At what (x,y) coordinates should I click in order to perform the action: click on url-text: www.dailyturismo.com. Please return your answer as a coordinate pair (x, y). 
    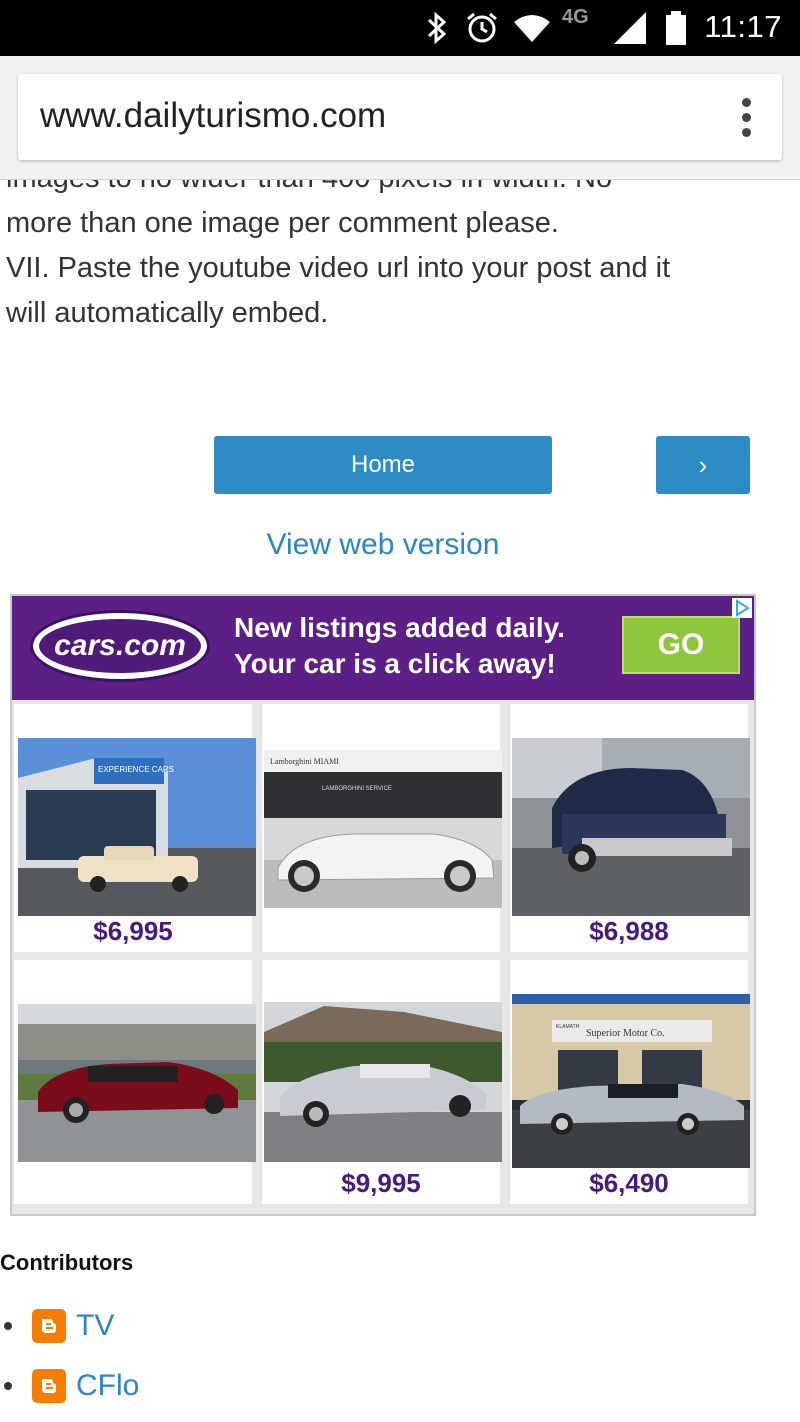
    Looking at the image, I should click on (213, 116).